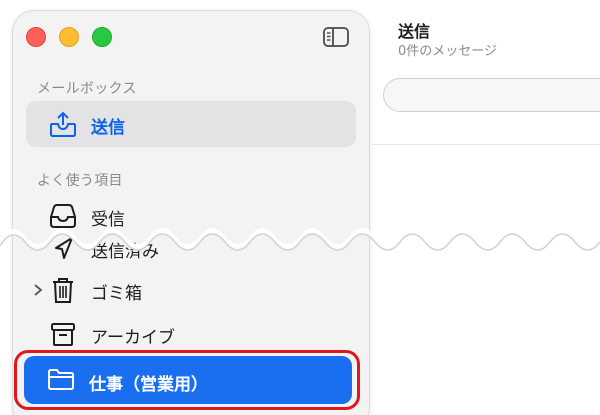  Describe the element at coordinates (80, 181) in the screenshot. I see `favorites-section-header: よく使う項目` at that location.